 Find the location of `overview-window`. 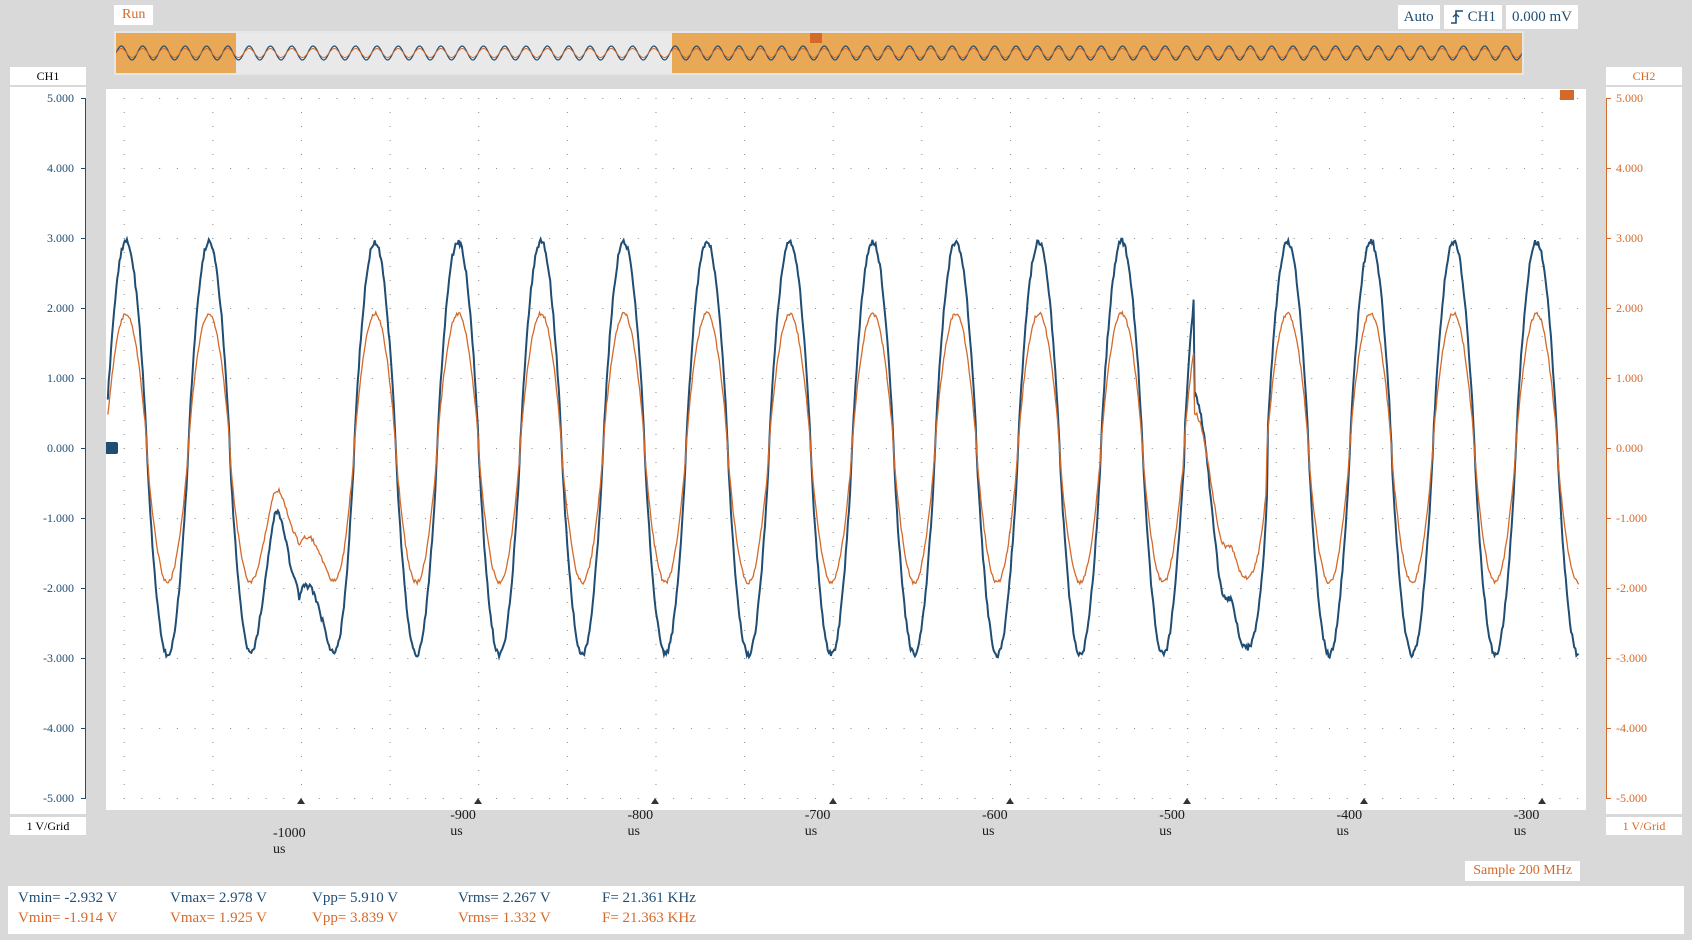

overview-window is located at coordinates (176, 53).